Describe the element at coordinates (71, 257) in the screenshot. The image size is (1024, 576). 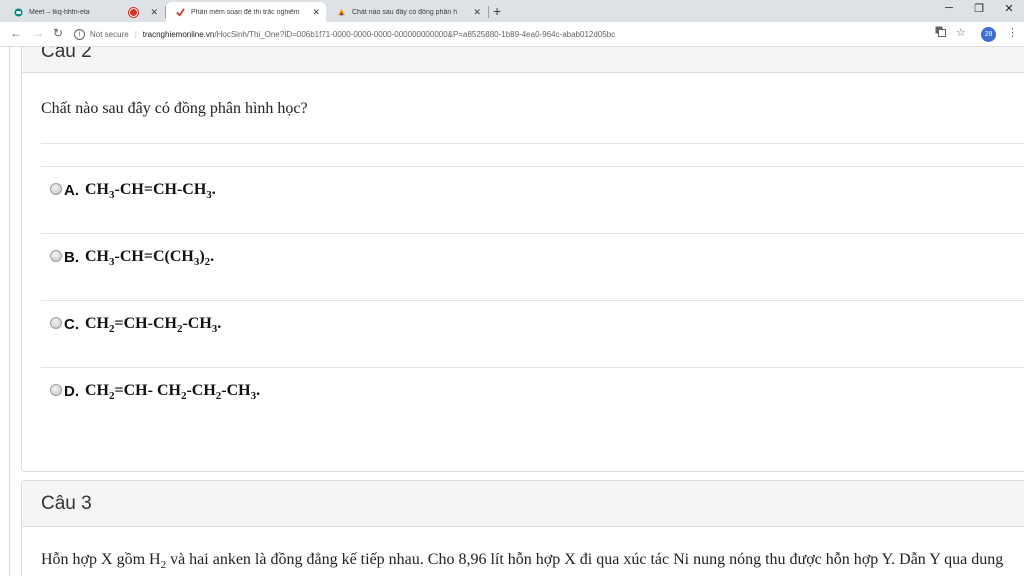
I see `option-letter: B.` at that location.